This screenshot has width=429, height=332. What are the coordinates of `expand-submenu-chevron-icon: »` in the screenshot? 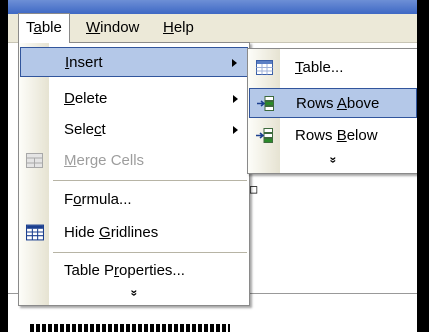 It's located at (332, 160).